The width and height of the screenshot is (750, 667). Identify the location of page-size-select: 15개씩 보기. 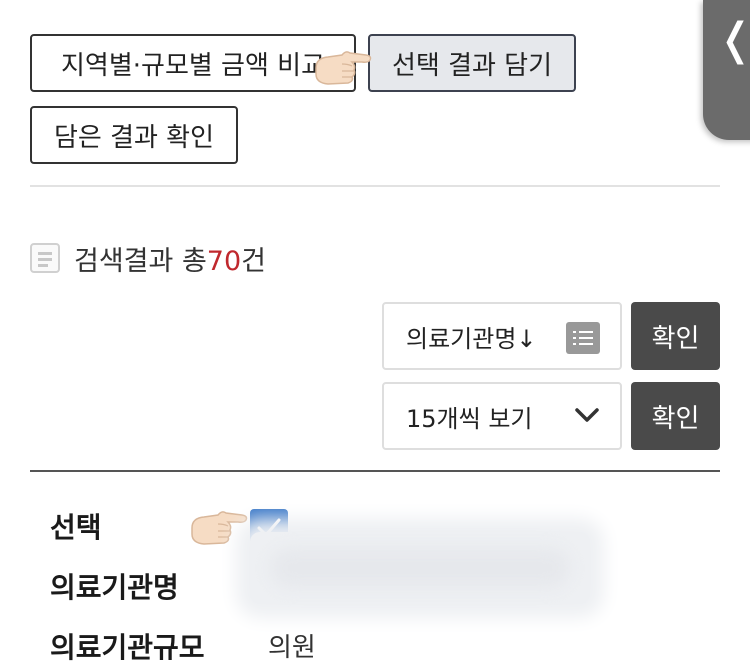
(502, 416).